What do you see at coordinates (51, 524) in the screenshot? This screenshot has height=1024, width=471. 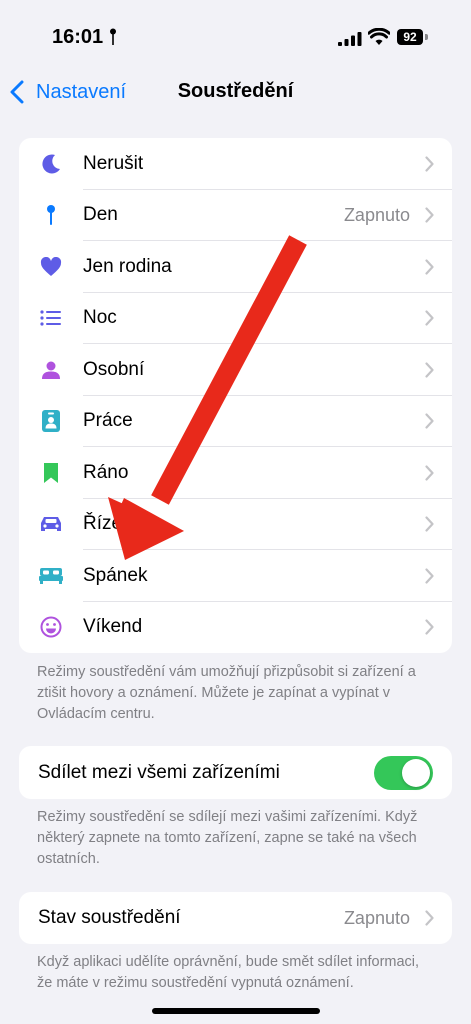 I see `car-icon` at bounding box center [51, 524].